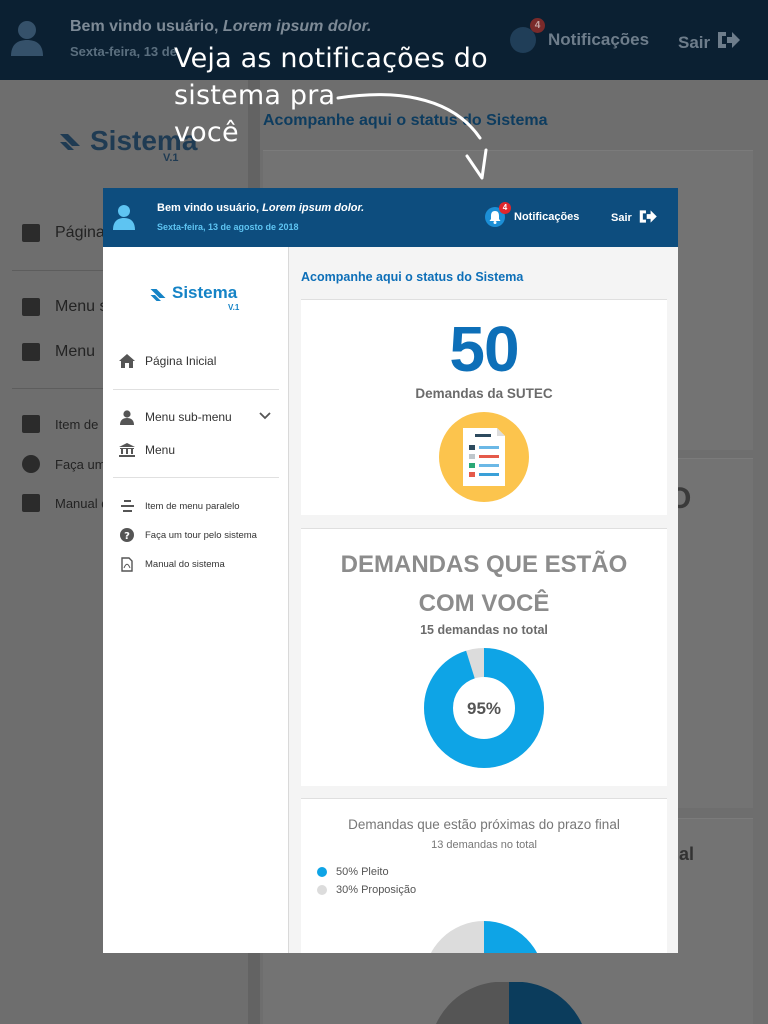  What do you see at coordinates (729, 40) in the screenshot?
I see `background-exit-icon` at bounding box center [729, 40].